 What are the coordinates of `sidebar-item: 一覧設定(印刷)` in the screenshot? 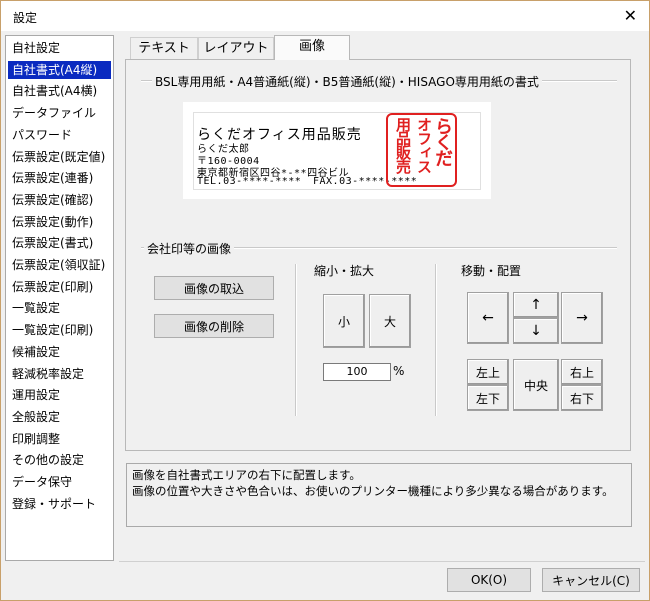 It's located at (59, 330).